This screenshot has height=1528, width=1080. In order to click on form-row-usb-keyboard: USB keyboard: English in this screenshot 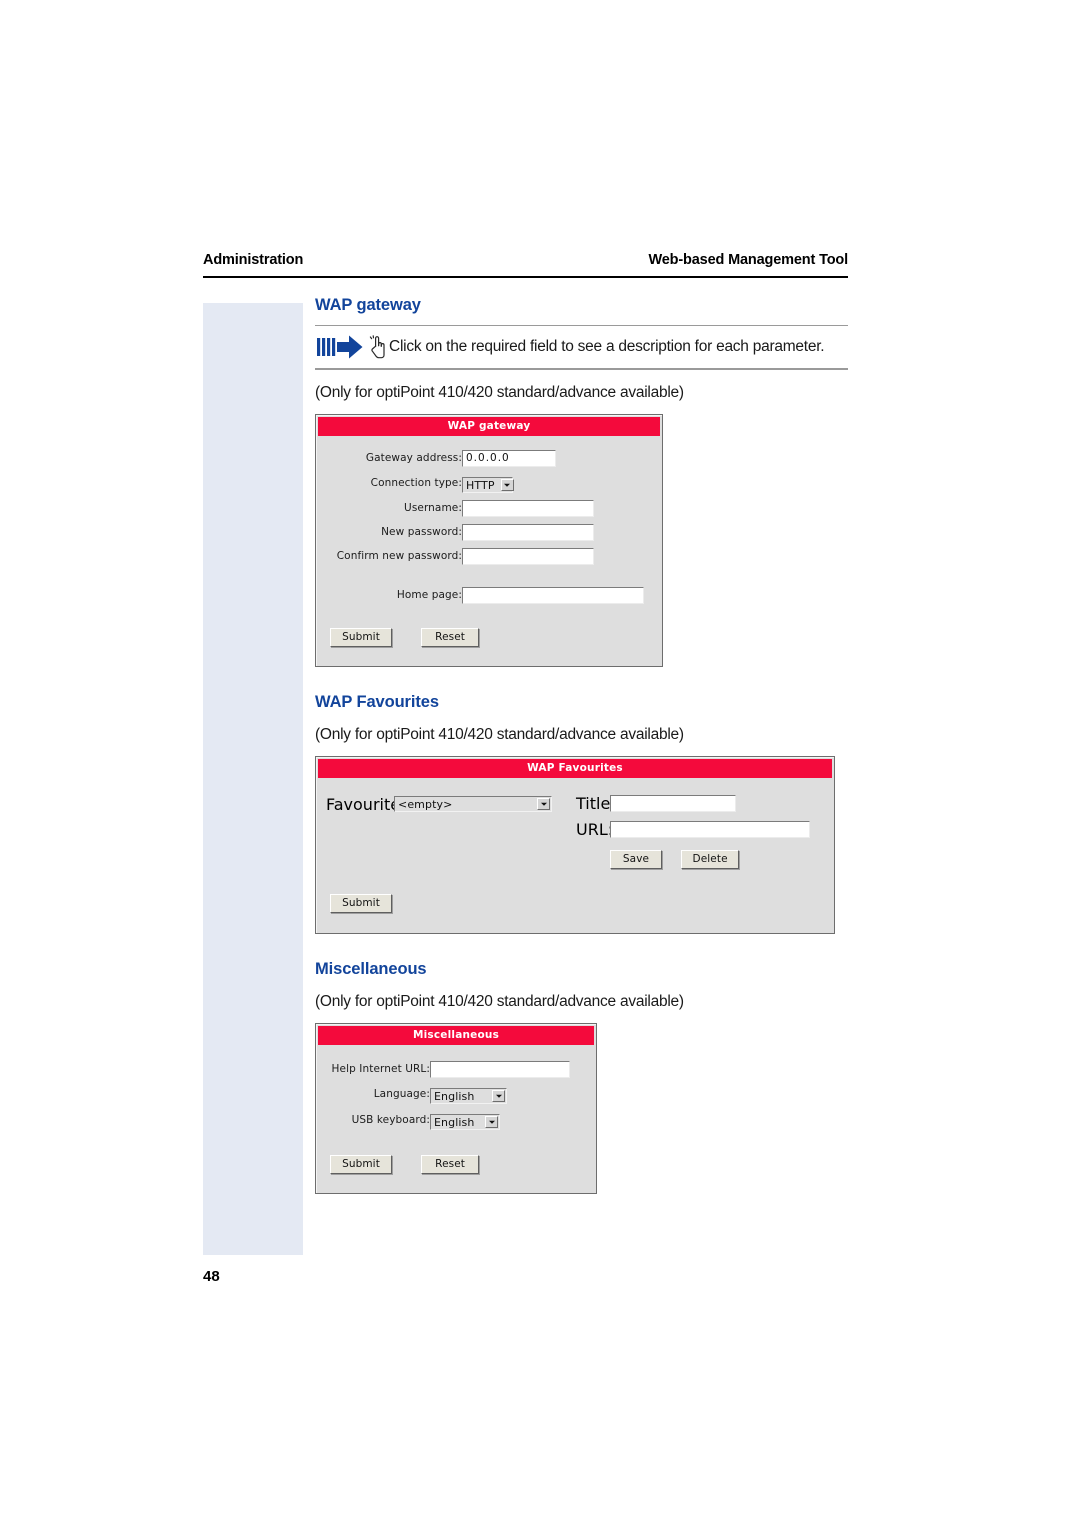, I will do `click(448, 1120)`.